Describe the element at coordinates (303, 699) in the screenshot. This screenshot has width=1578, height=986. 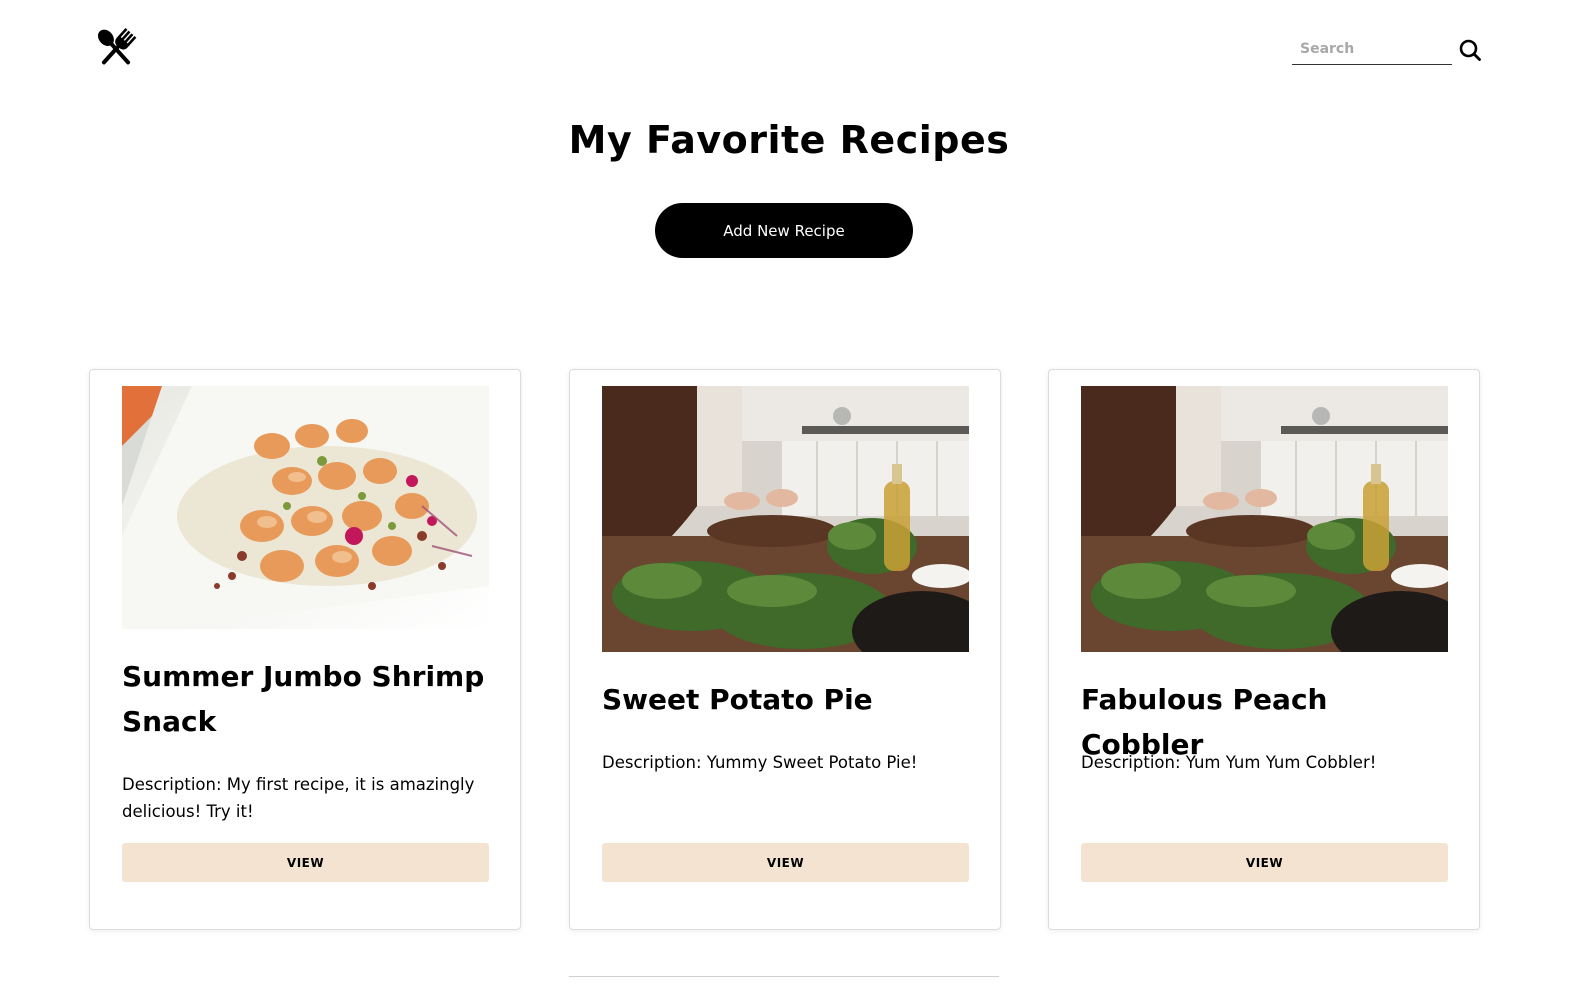
I see `recipe-title: Summer Jumbo Shrimp Snack` at that location.